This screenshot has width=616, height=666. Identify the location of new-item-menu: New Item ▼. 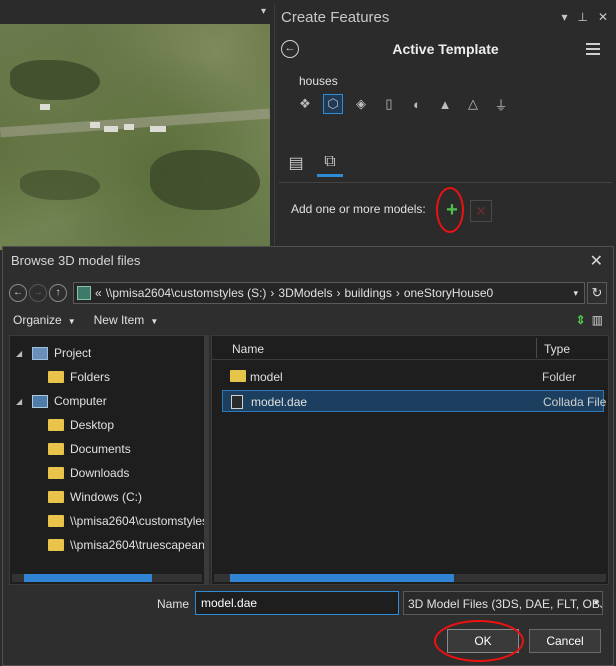
(126, 320).